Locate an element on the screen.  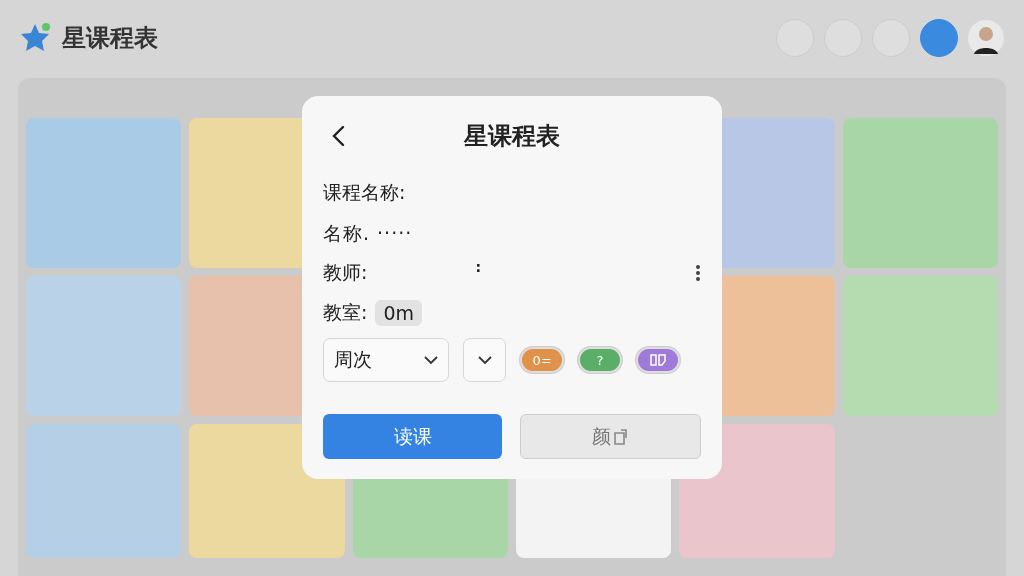
avatar-icon is located at coordinates (986, 38).